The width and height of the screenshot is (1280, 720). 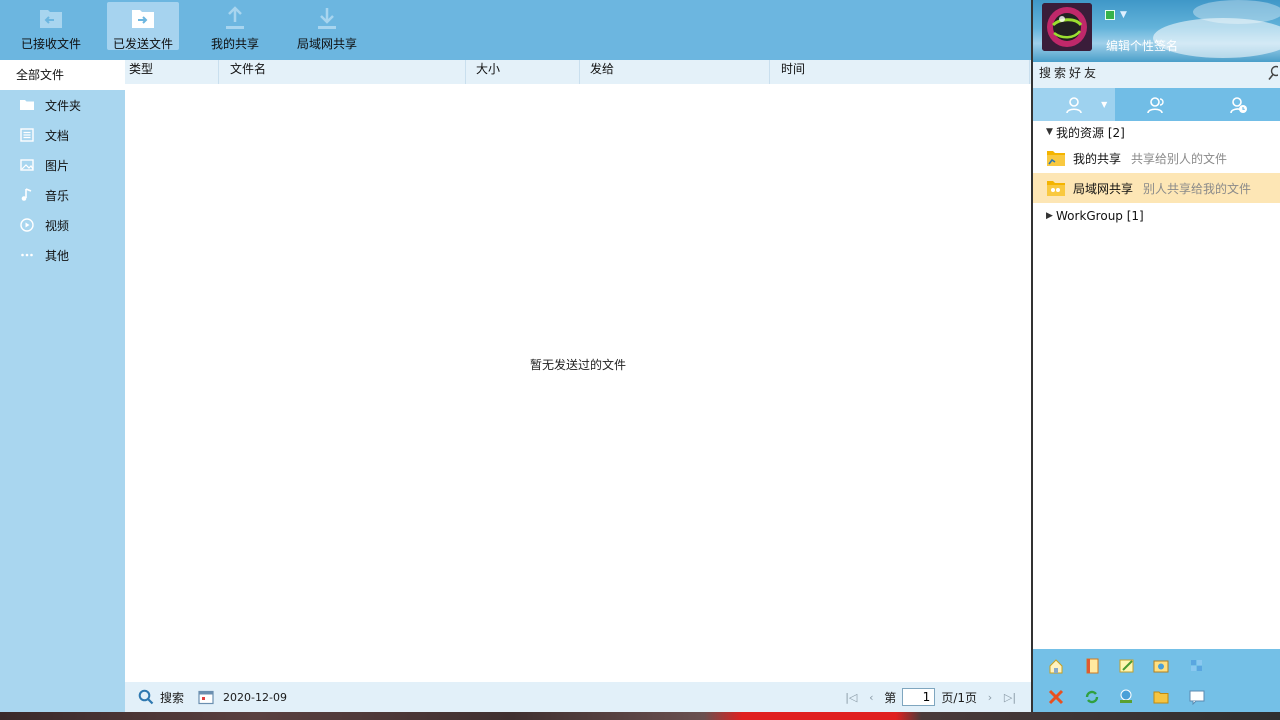 I want to click on sync-icon, so click(x=1092, y=697).